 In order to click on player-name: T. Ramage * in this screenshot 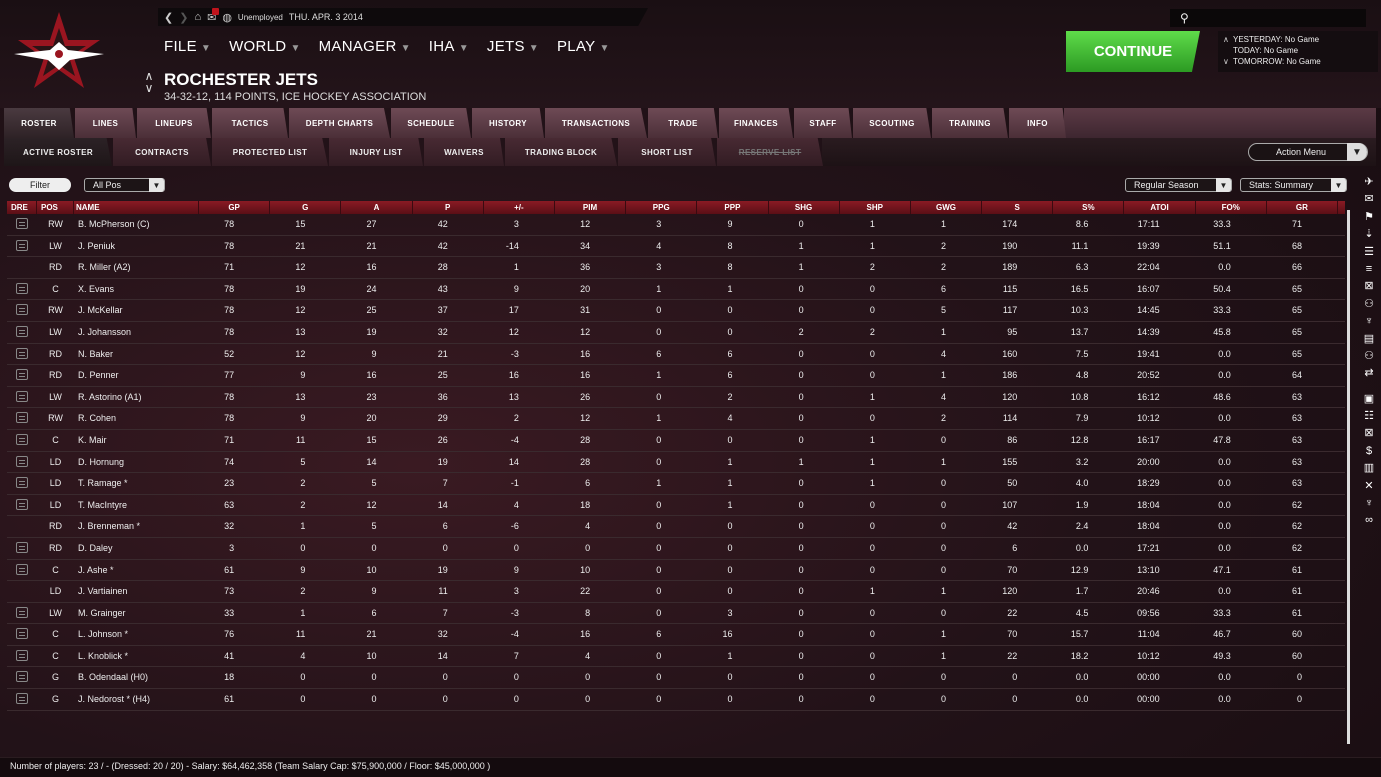, I will do `click(136, 483)`.